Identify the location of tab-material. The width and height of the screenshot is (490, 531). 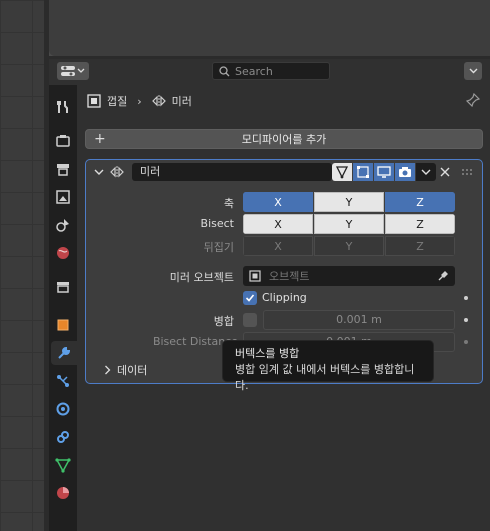
(63, 493).